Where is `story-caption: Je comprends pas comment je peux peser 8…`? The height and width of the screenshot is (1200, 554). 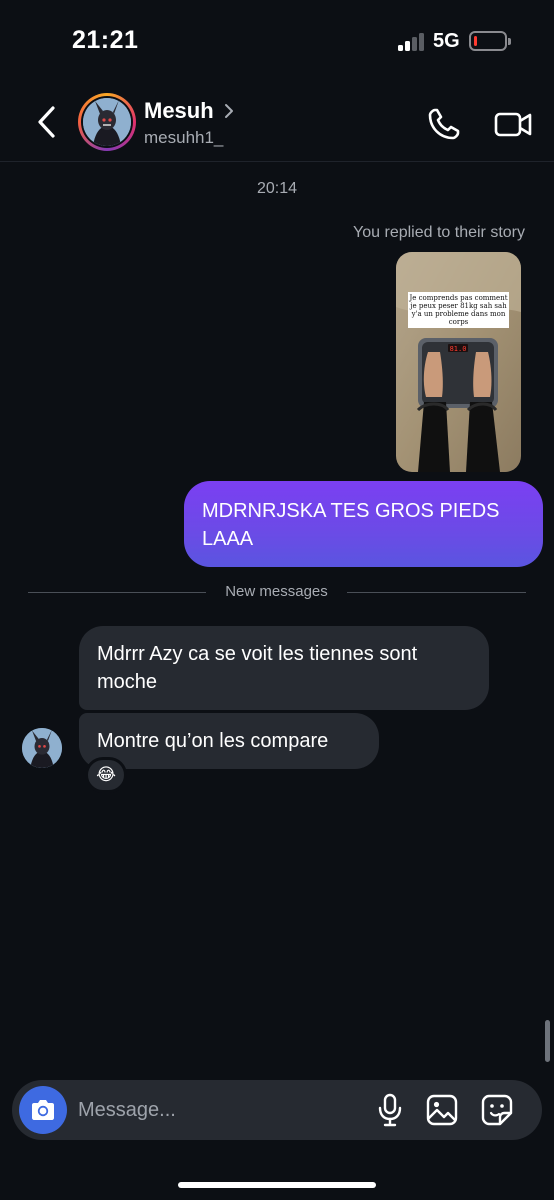 story-caption: Je comprends pas comment je peux peser 8… is located at coordinates (458, 310).